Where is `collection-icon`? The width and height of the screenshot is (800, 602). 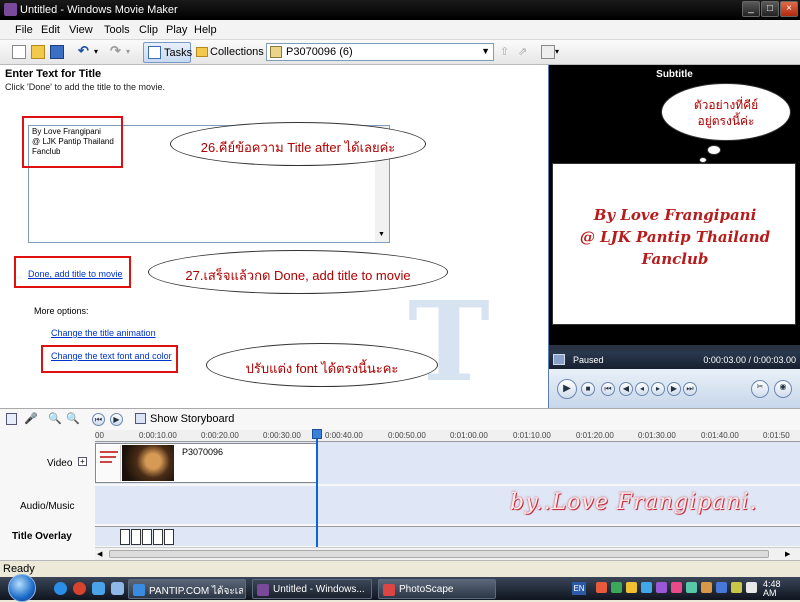 collection-icon is located at coordinates (276, 52).